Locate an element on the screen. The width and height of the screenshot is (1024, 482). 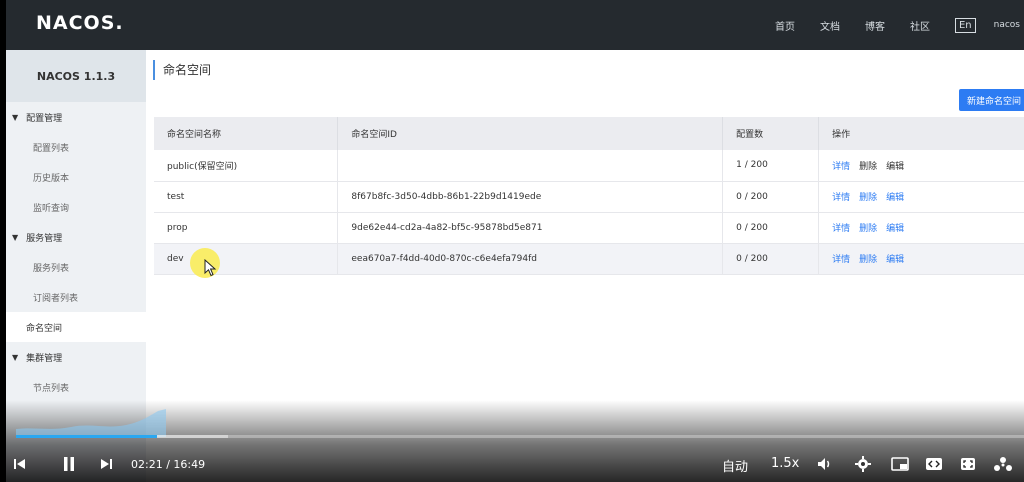
top-nav: 首页 文档 博客 社区 En nacos is located at coordinates (899, 25).